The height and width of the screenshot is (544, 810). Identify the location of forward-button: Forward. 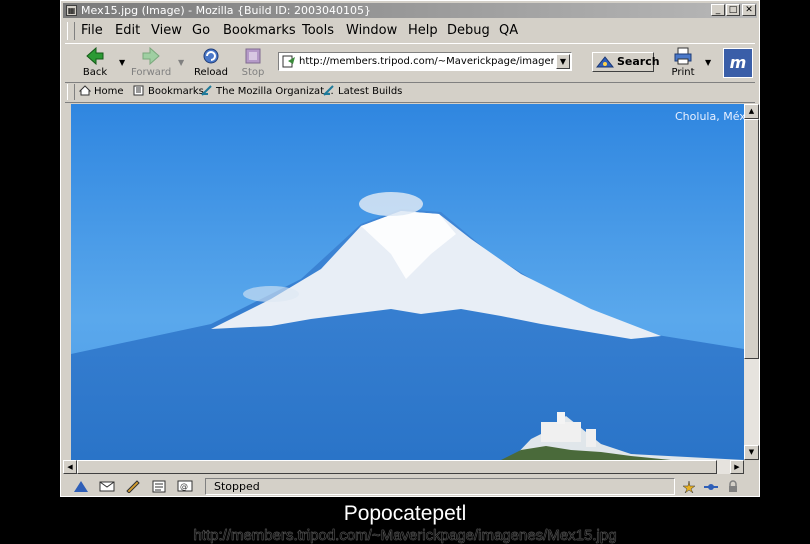
(151, 63).